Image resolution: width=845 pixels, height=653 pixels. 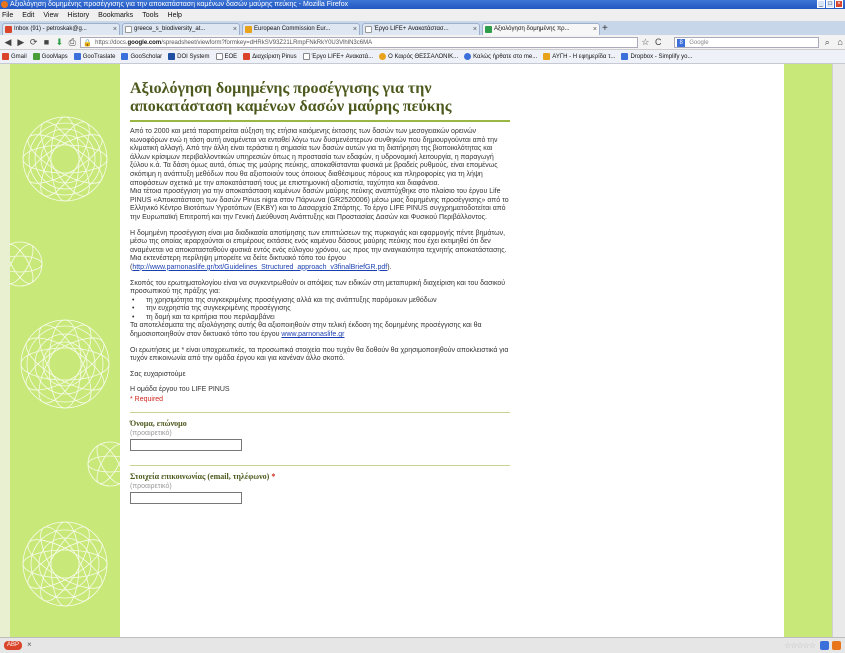 I want to click on bookmark-star-icon: ☆, so click(x=646, y=42).